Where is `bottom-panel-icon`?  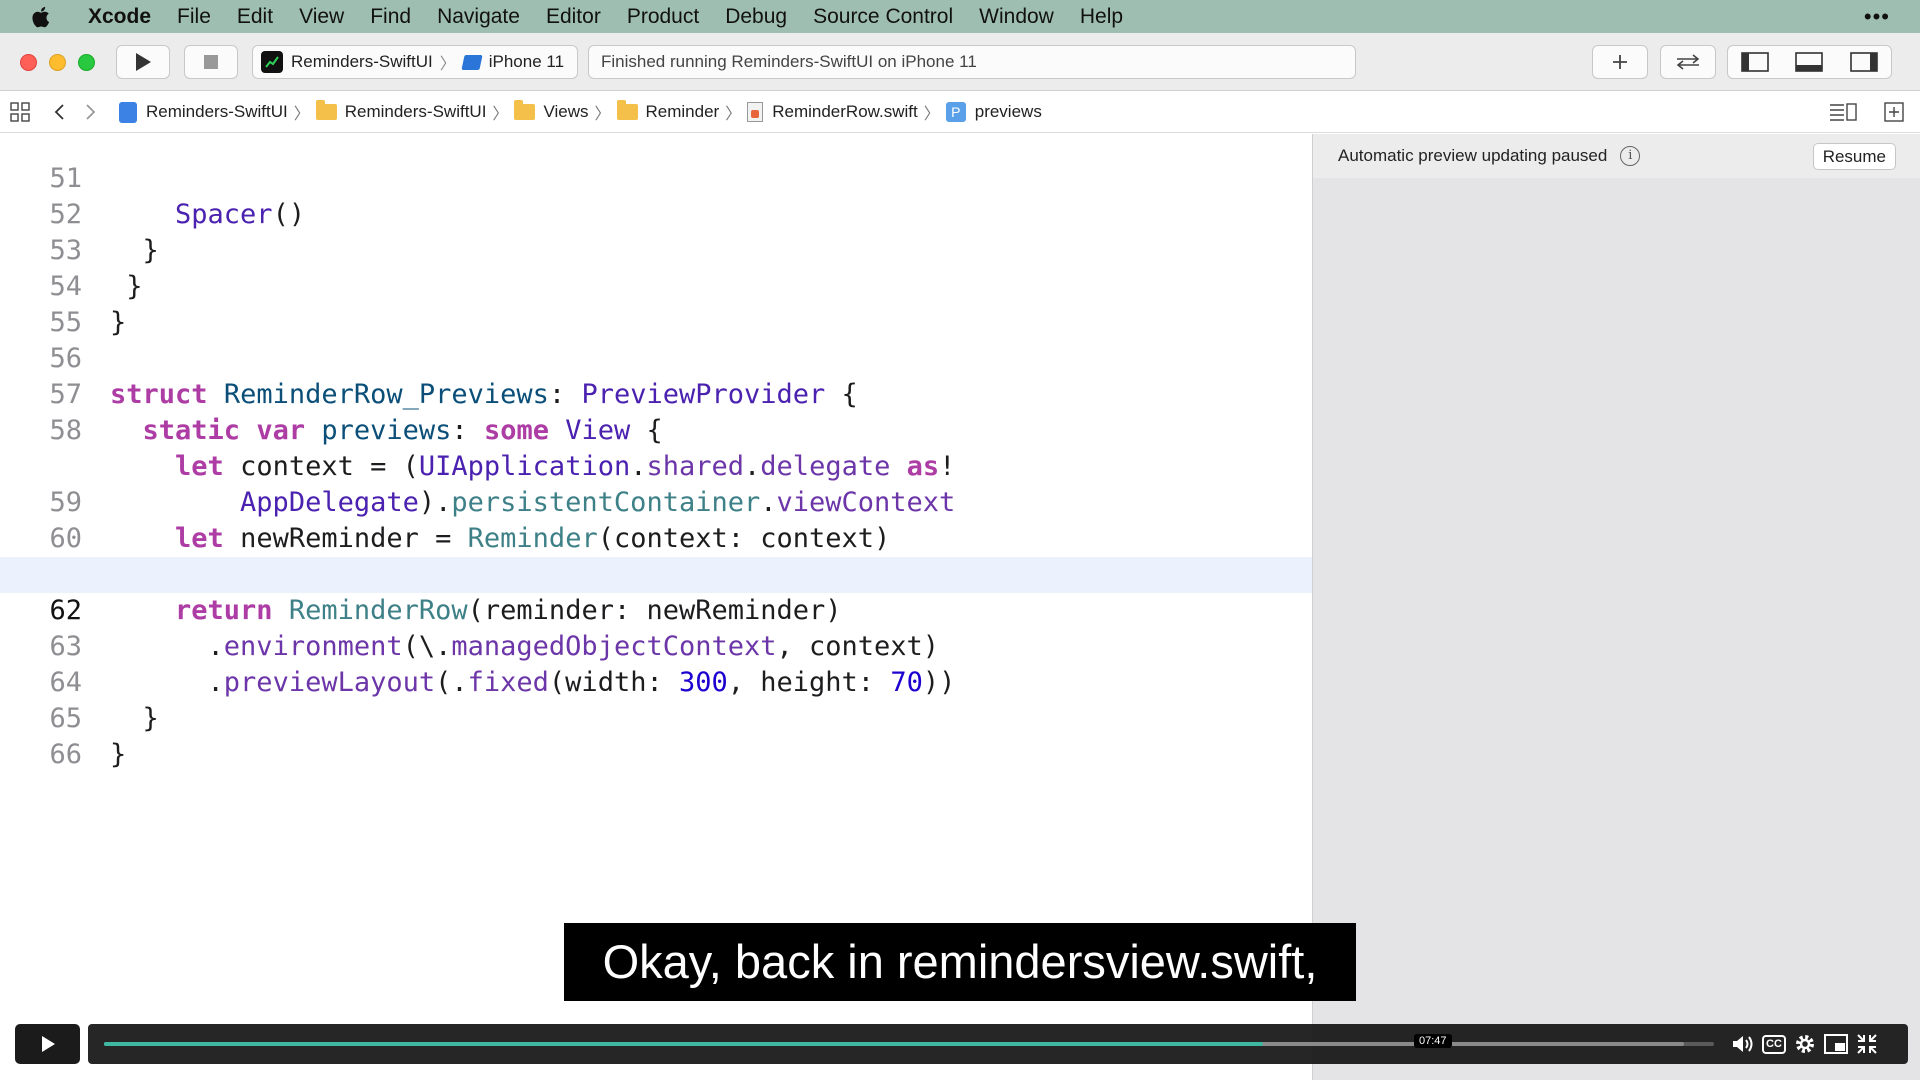
bottom-panel-icon is located at coordinates (1809, 62).